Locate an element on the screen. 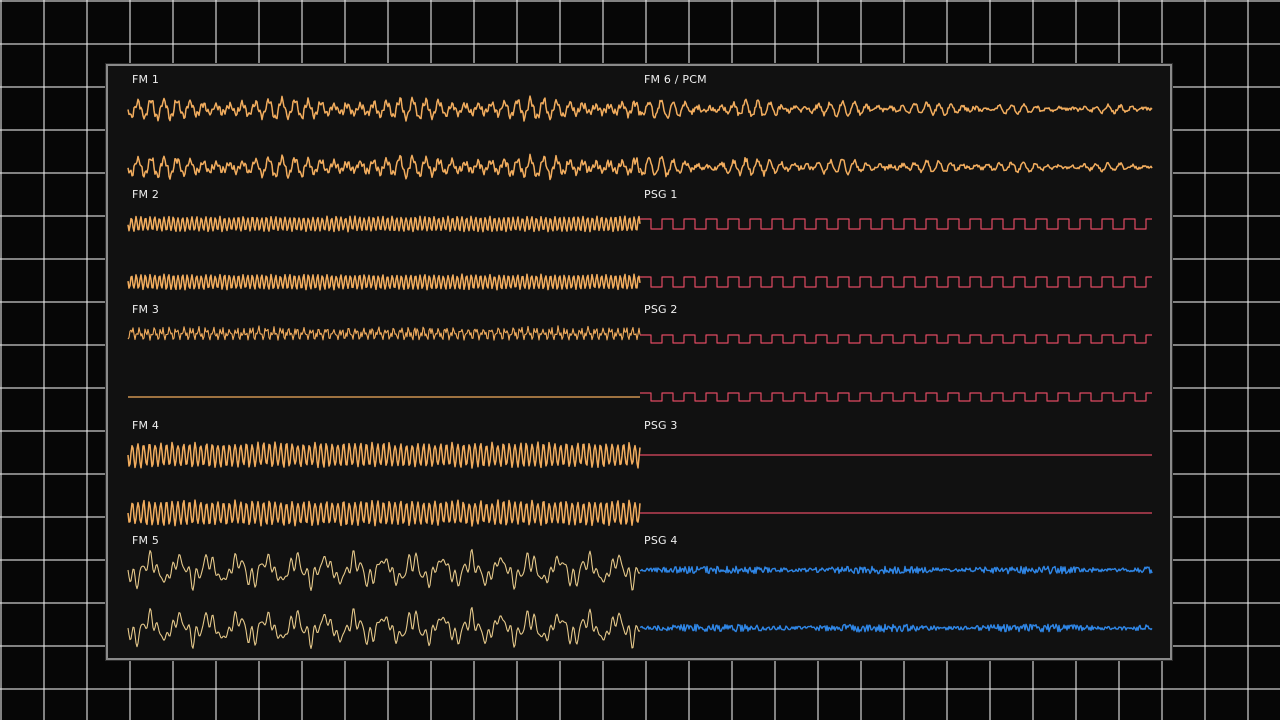 The image size is (1280, 720). channel-label-fm4: FM 4 is located at coordinates (146, 425).